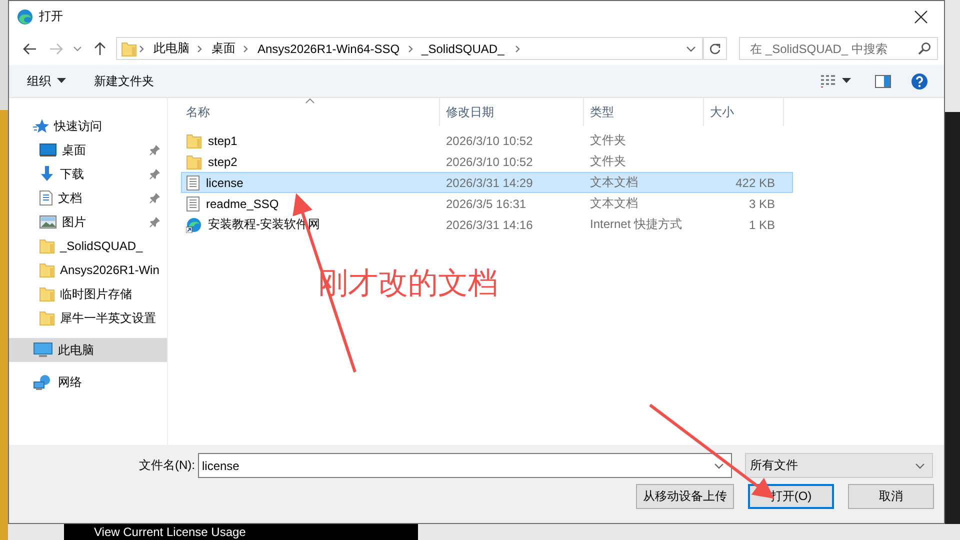  What do you see at coordinates (225, 183) in the screenshot?
I see `file-name: license` at bounding box center [225, 183].